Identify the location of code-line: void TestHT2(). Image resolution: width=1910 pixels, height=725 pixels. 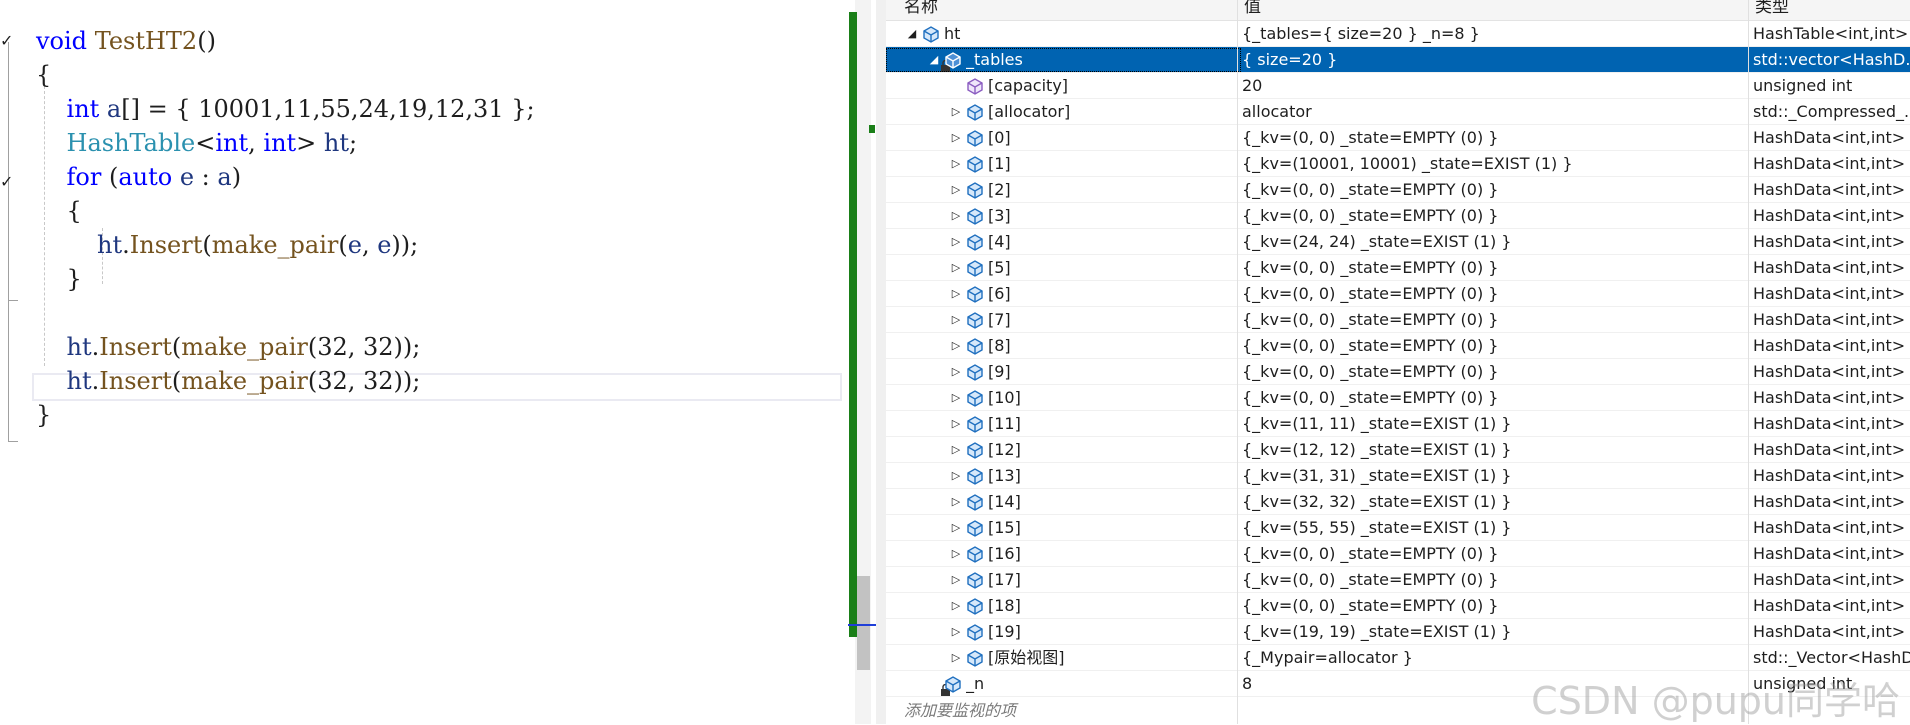
(126, 41).